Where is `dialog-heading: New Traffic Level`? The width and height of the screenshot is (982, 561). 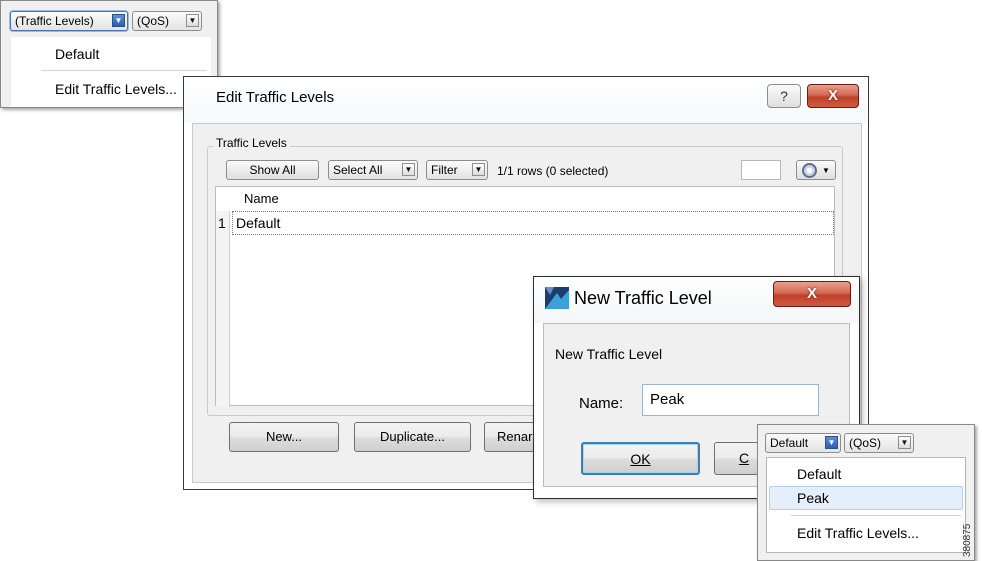
dialog-heading: New Traffic Level is located at coordinates (609, 354).